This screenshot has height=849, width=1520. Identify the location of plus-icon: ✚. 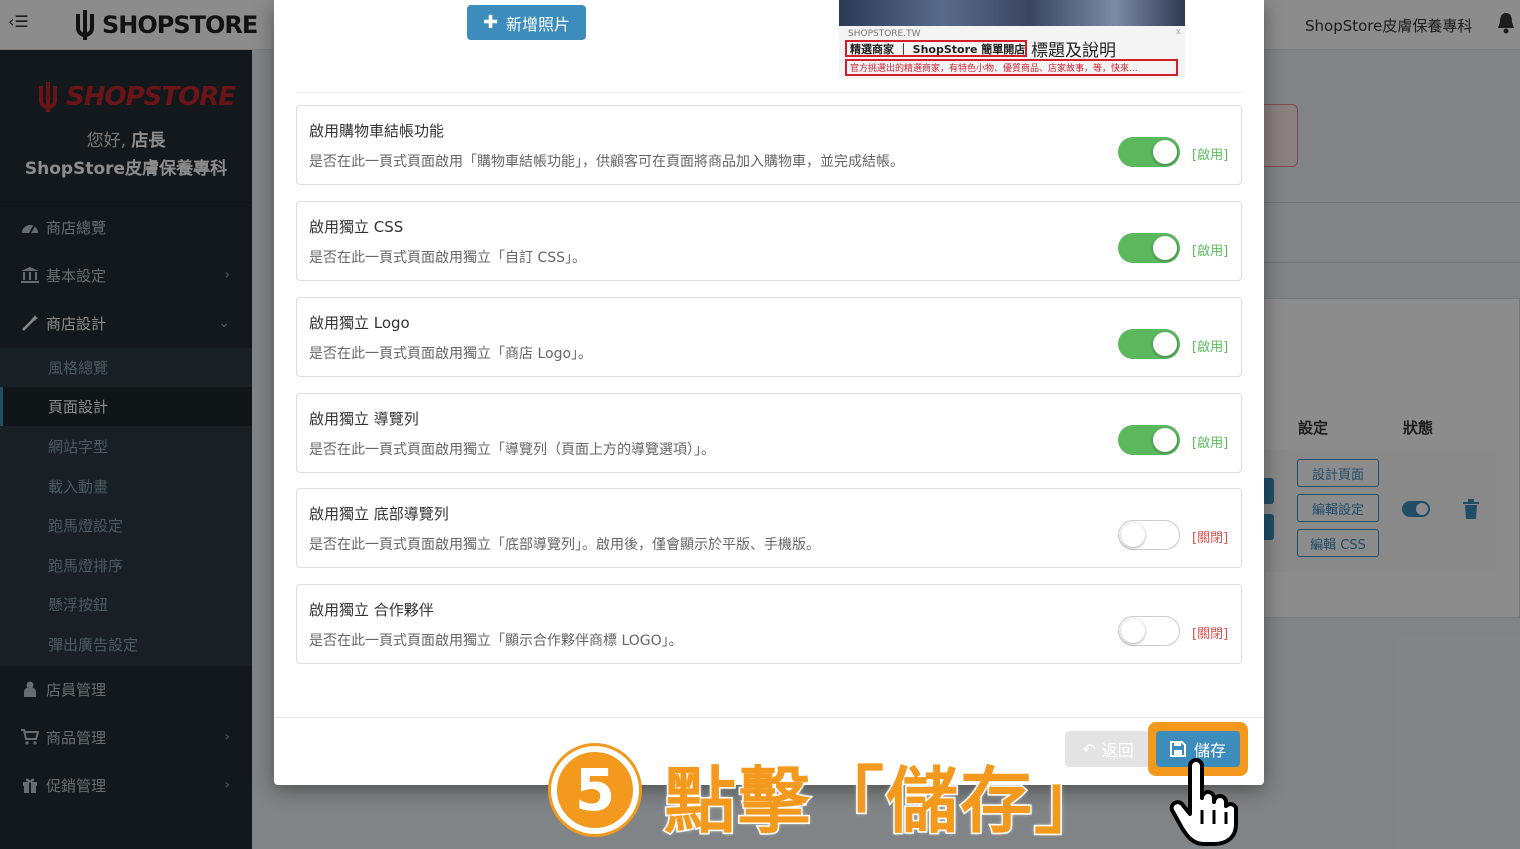
(490, 22).